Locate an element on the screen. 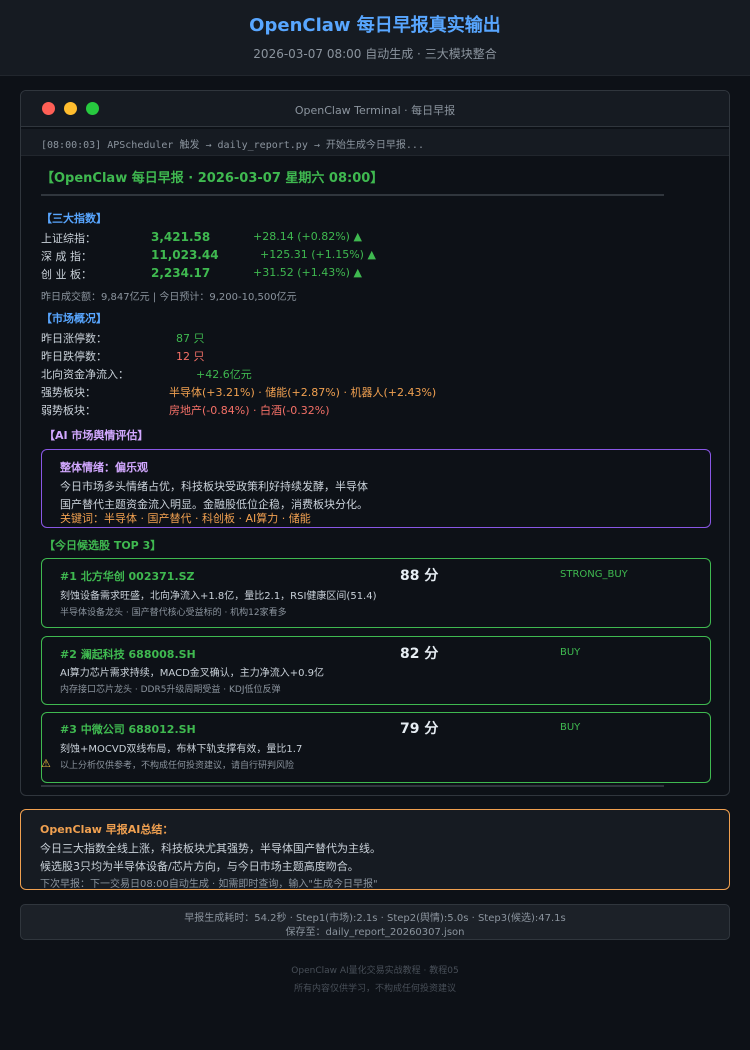 The image size is (750, 1050). sentiment-section-title: 【AI 市场舆情评估】 is located at coordinates (96, 435).